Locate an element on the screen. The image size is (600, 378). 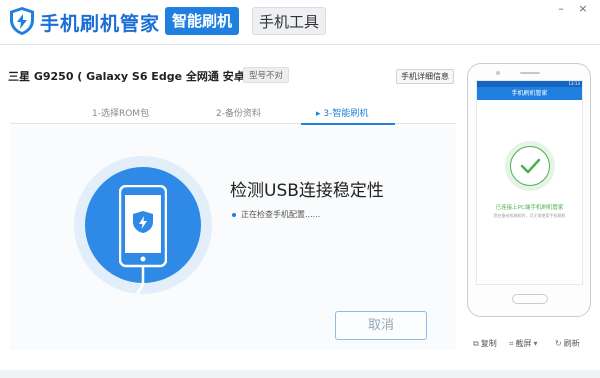
active-step-indicator is located at coordinates (348, 124).